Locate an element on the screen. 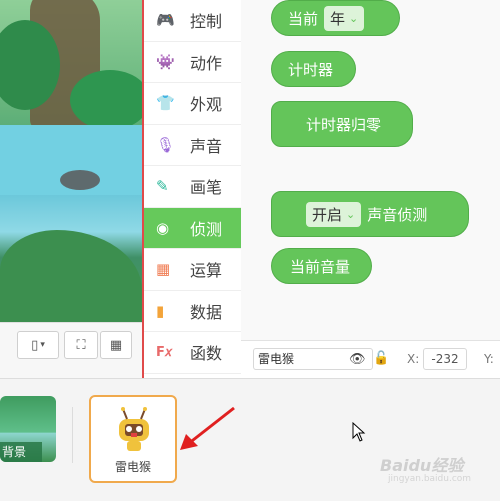 This screenshot has height=501, width=500. sprite-name-label: 雷电猴 is located at coordinates (132, 467).